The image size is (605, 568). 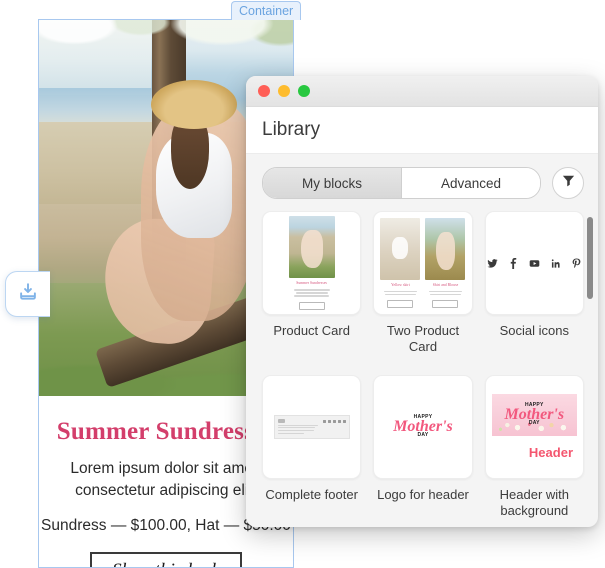 I want to click on youtube-icon, so click(x=534, y=263).